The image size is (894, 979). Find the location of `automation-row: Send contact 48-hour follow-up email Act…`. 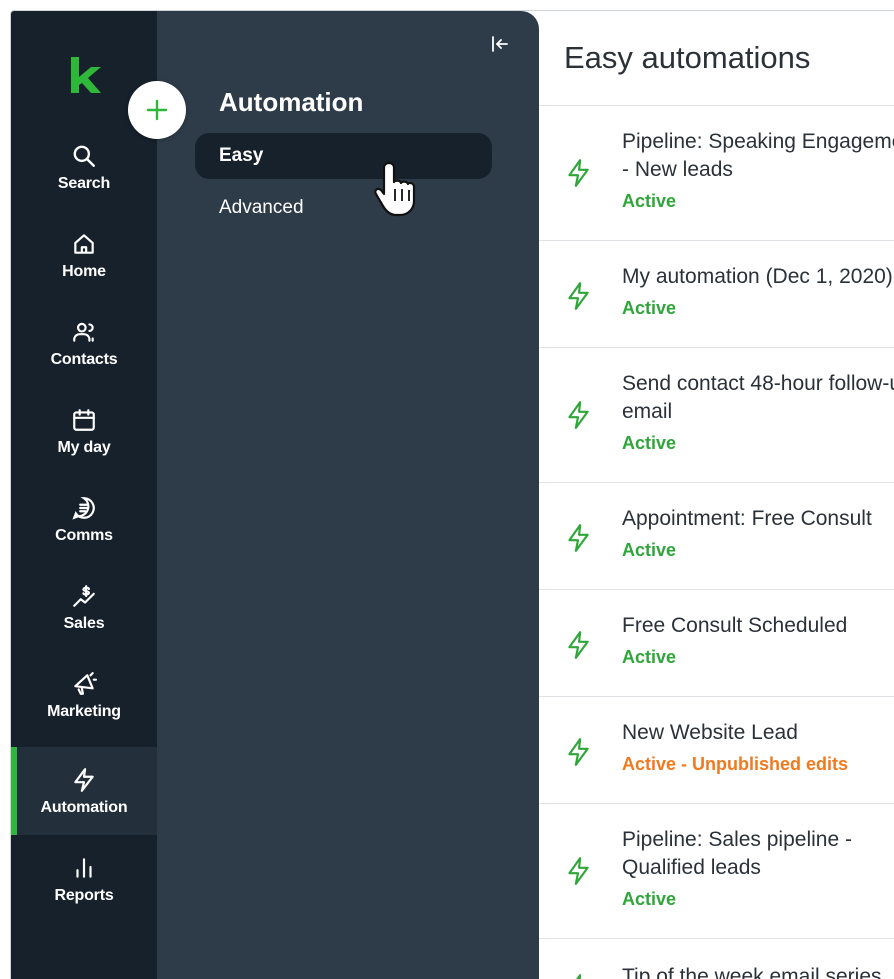

automation-row: Send contact 48-hour follow-up email Act… is located at coordinates (716, 415).